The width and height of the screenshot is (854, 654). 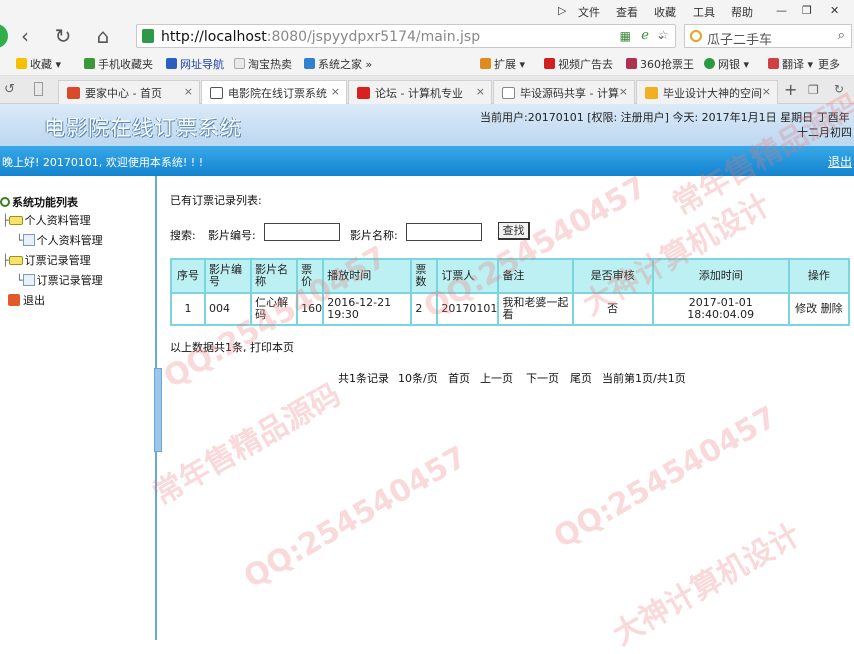 What do you see at coordinates (14, 300) in the screenshot?
I see `exit-icon` at bounding box center [14, 300].